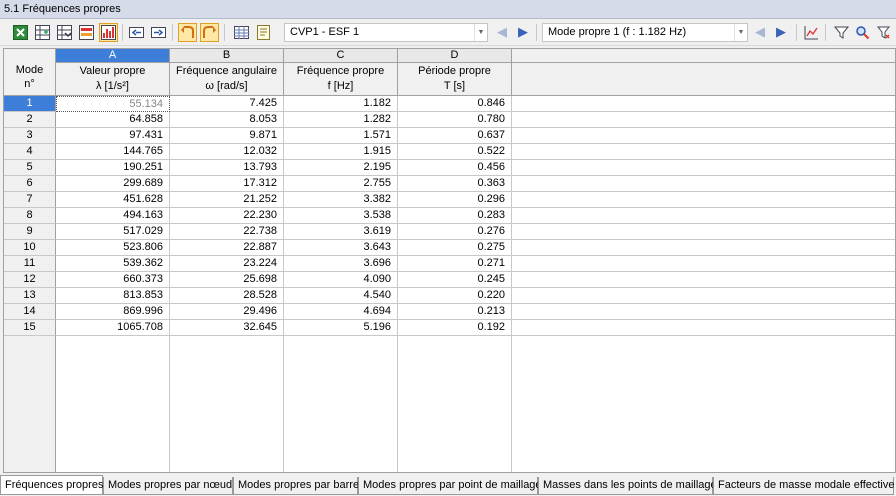 The height and width of the screenshot is (496, 896). Describe the element at coordinates (136, 32) in the screenshot. I see `move-left-button` at that location.